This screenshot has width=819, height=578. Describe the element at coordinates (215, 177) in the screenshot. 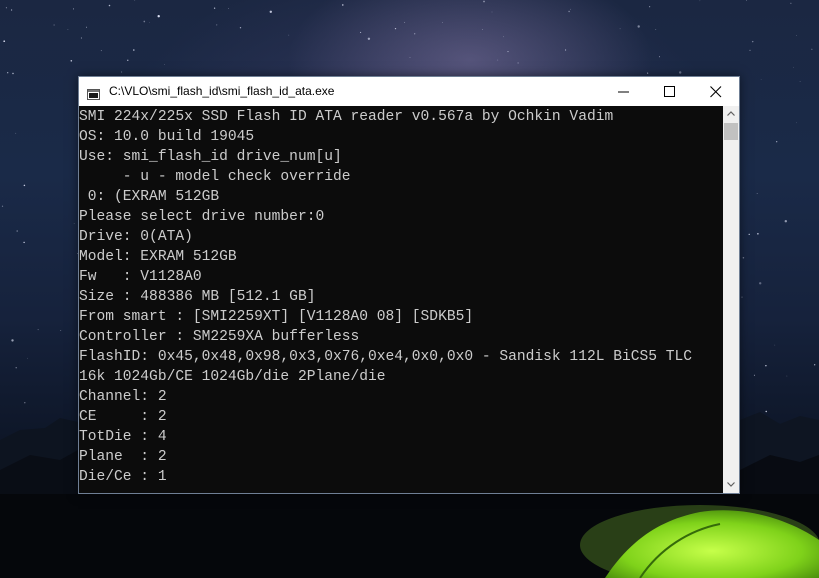

I see `console-line: - u - model check override` at that location.